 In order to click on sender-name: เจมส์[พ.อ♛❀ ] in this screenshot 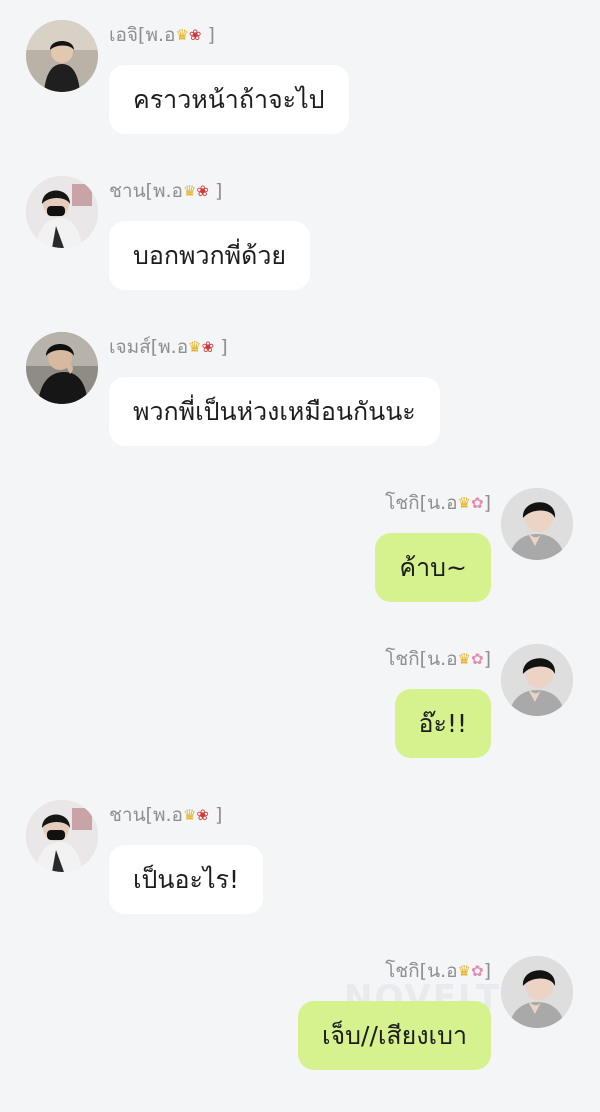, I will do `click(168, 347)`.